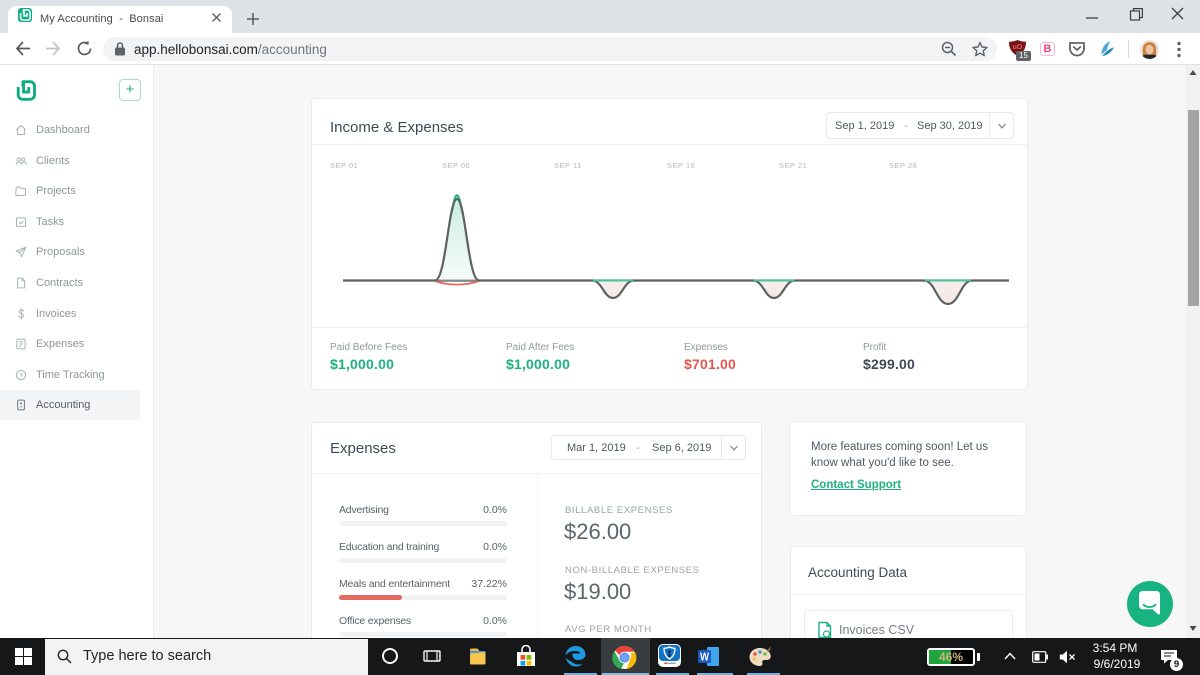  What do you see at coordinates (1018, 47) in the screenshot?
I see `svg-text: uO` at bounding box center [1018, 47].